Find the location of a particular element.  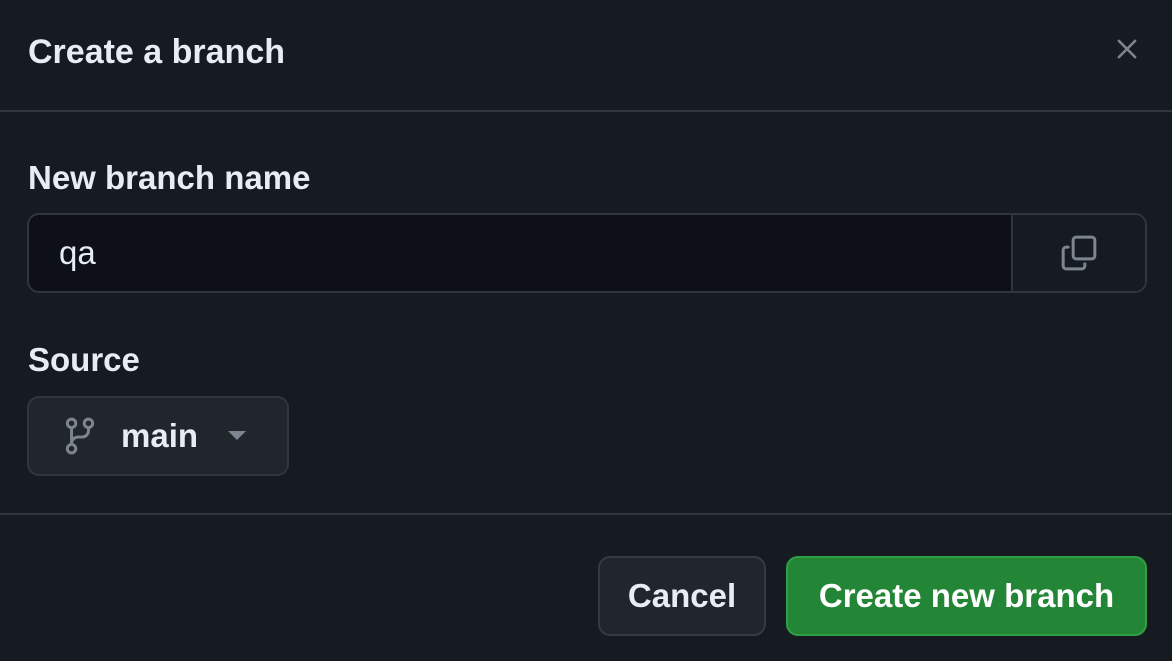

create-branch-button: Create new branch is located at coordinates (966, 596).